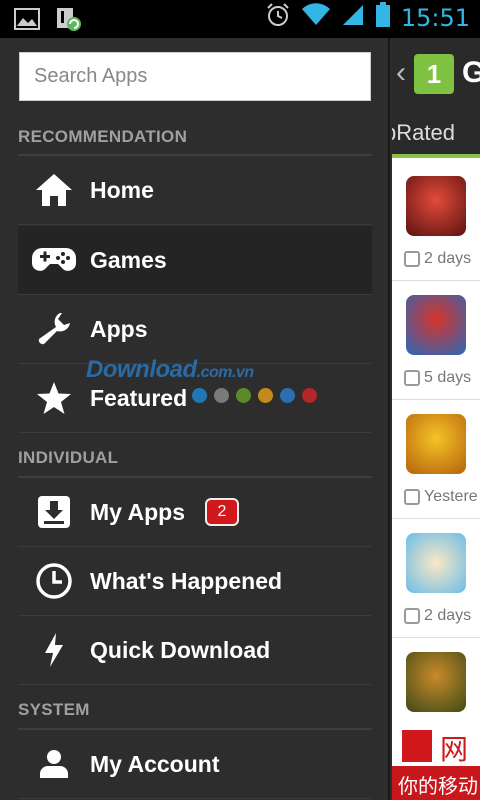 The height and width of the screenshot is (800, 480). What do you see at coordinates (103, 136) in the screenshot?
I see `section-title-recommendation: RECOMMENDATION` at bounding box center [103, 136].